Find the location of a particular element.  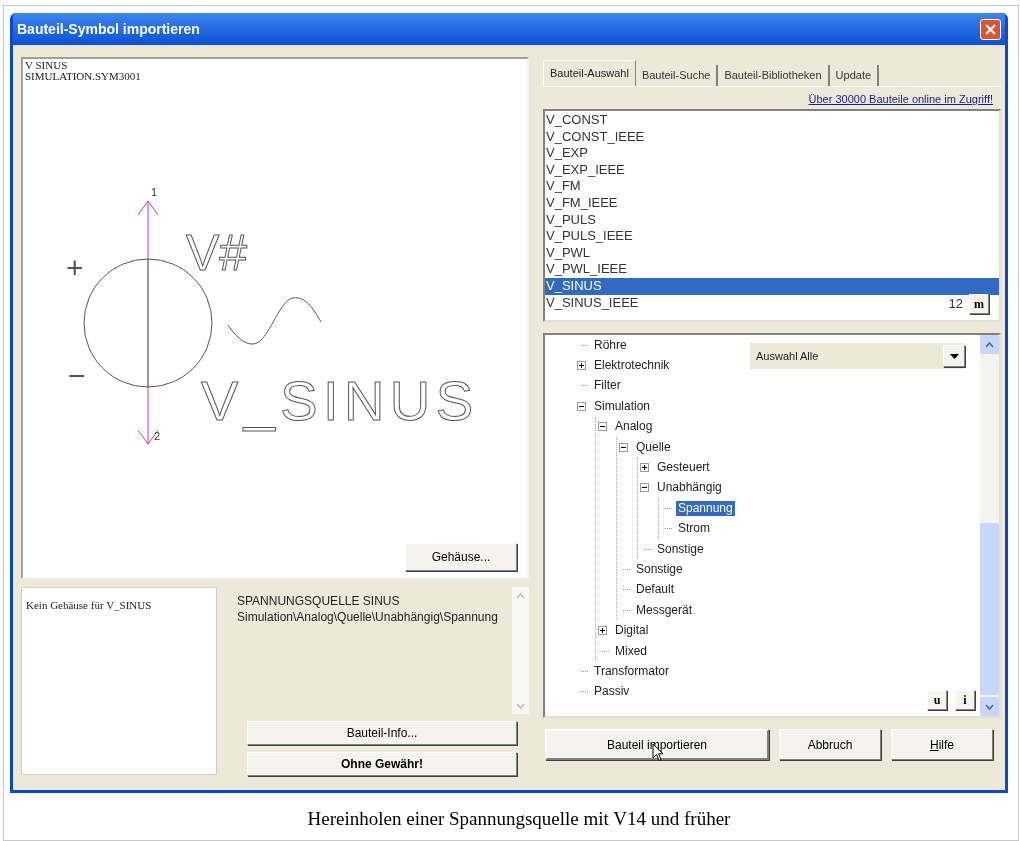

tab: Bauteil-Suche is located at coordinates (677, 75).